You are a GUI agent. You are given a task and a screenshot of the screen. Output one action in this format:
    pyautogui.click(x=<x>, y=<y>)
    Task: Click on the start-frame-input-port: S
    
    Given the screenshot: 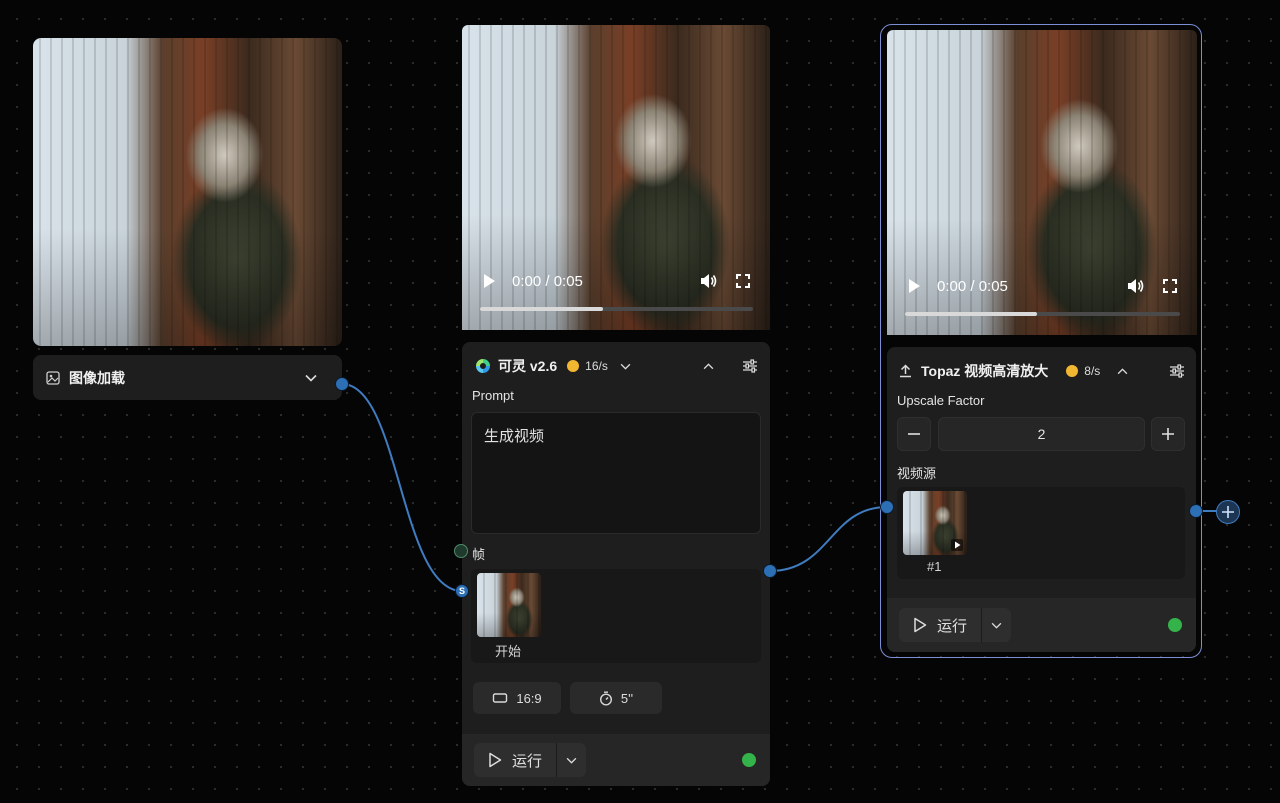 What is the action you would take?
    pyautogui.click(x=462, y=591)
    